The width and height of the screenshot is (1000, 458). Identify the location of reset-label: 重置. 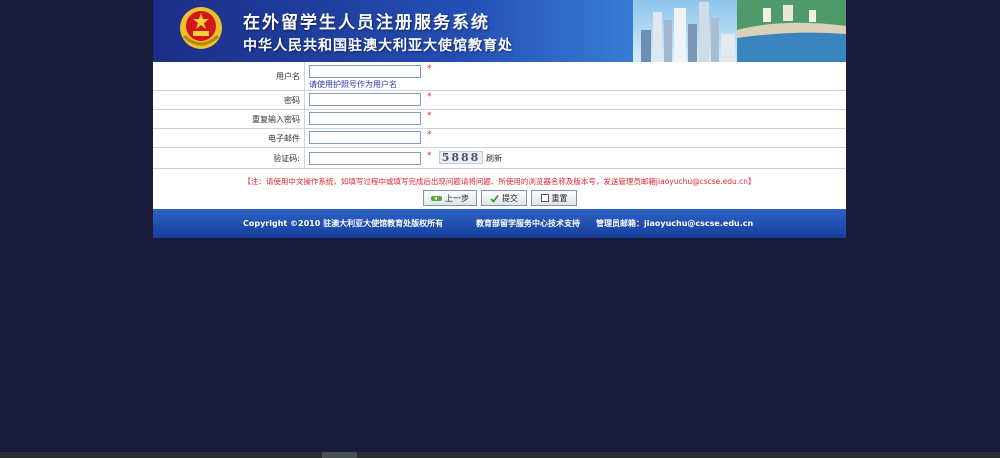
(559, 198).